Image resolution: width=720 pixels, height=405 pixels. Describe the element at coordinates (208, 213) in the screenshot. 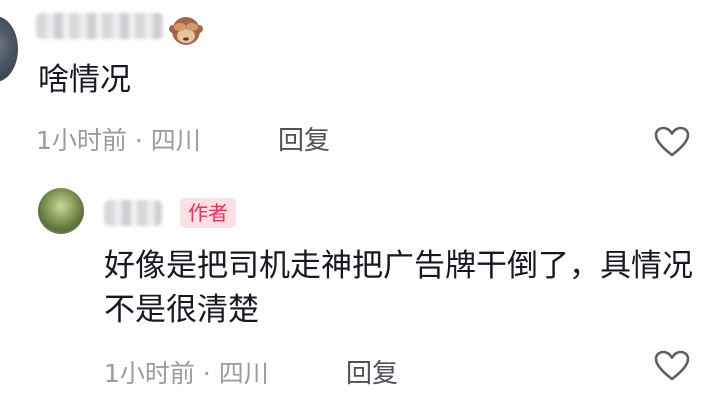

I see `author-badge: 作者` at that location.